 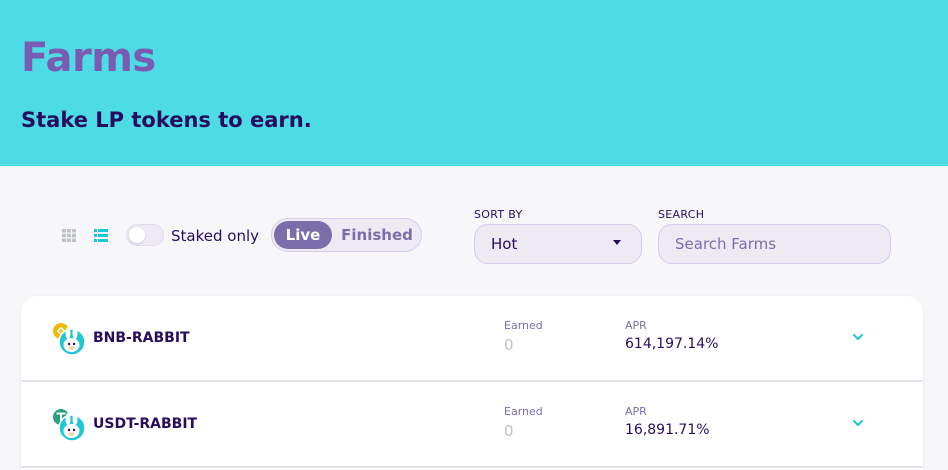 What do you see at coordinates (69, 235) in the screenshot?
I see `grid-view-icon` at bounding box center [69, 235].